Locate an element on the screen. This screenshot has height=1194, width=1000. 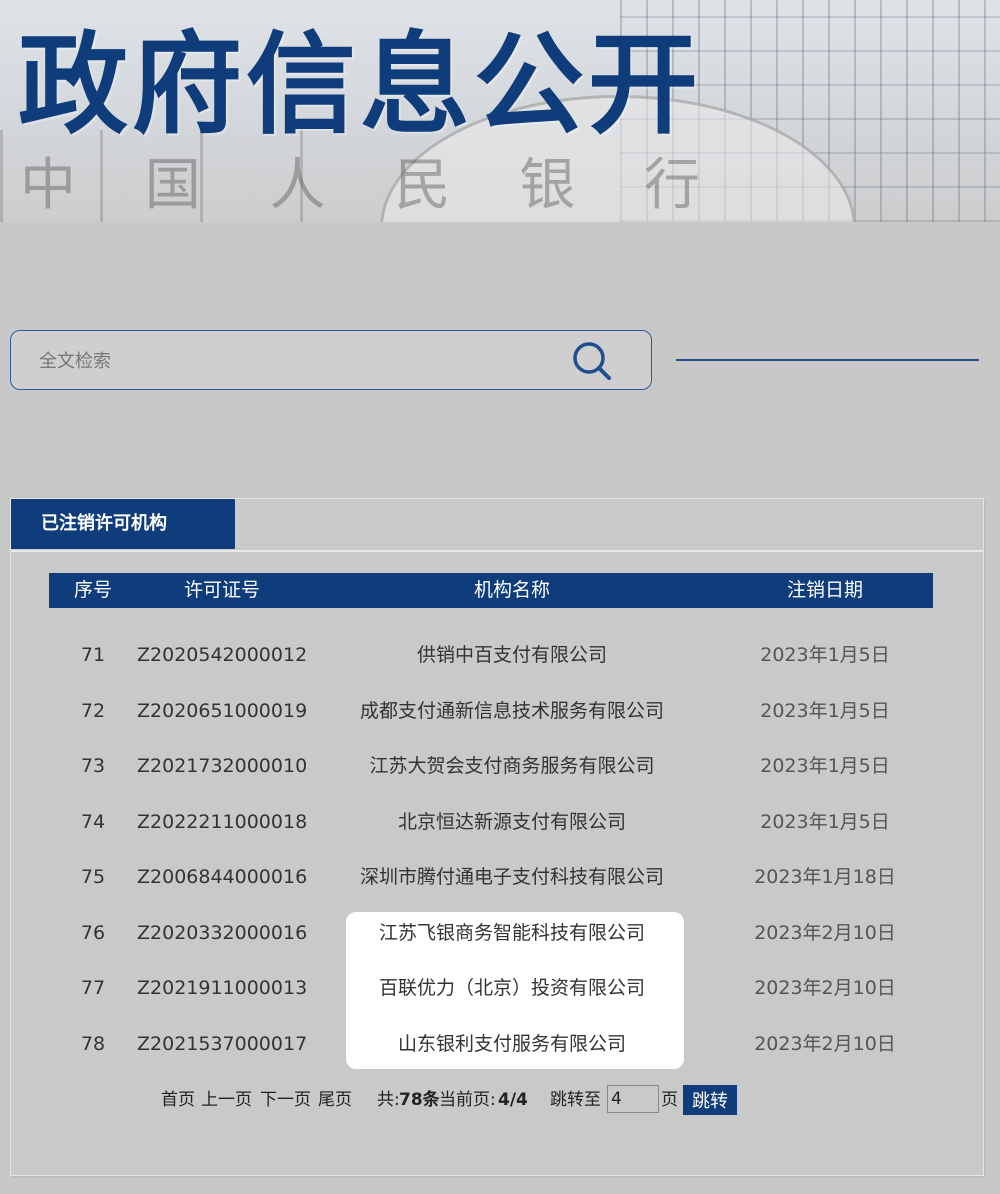
row-date: 2023年1月18日 is located at coordinates (825, 877).